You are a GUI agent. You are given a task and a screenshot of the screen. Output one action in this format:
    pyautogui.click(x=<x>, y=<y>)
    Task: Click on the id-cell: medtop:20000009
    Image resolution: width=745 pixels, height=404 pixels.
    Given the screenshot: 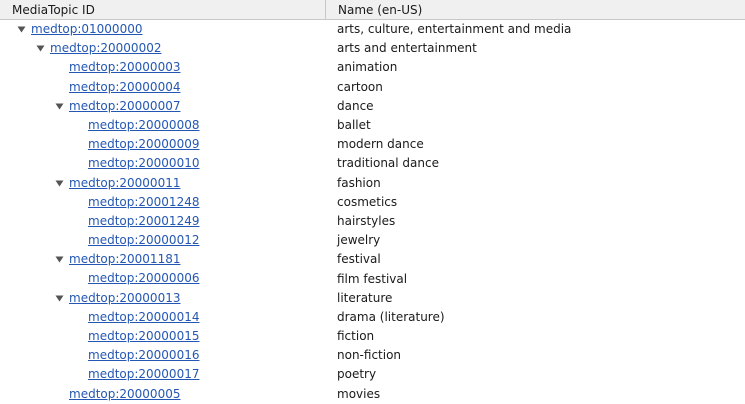 What is the action you would take?
    pyautogui.click(x=163, y=144)
    